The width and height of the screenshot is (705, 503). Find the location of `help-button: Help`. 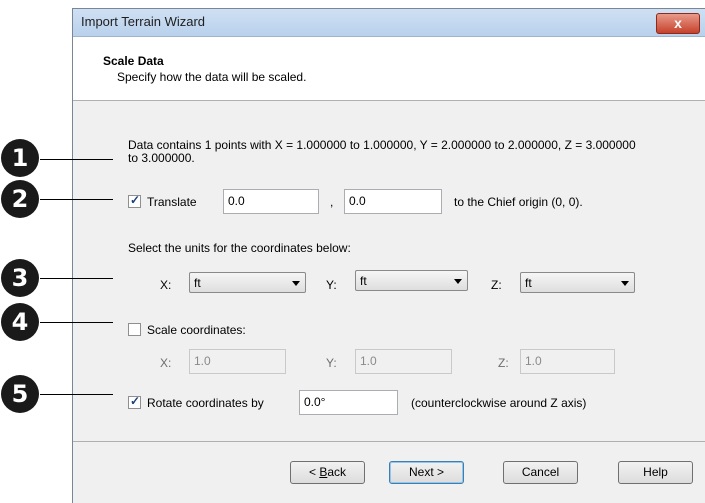

help-button: Help is located at coordinates (655, 472).